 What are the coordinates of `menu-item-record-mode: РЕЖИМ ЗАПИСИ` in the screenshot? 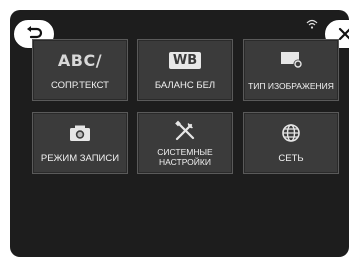 It's located at (80, 143).